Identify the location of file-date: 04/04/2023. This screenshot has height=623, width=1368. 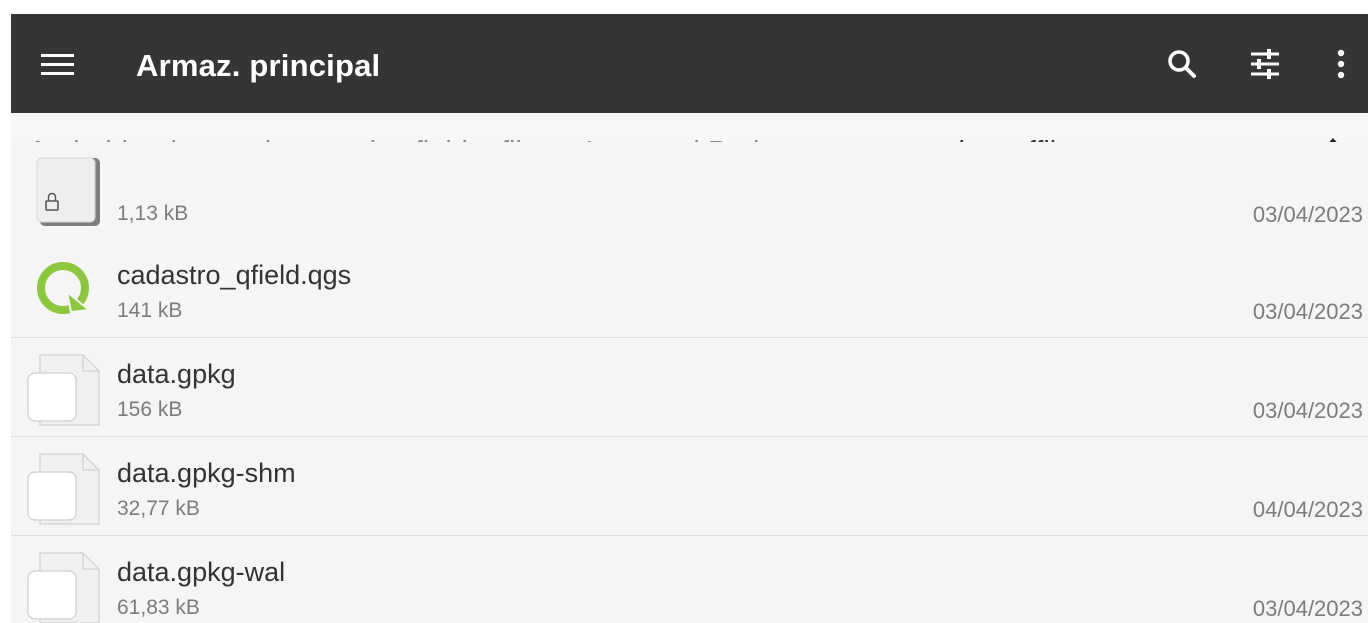
(1307, 509).